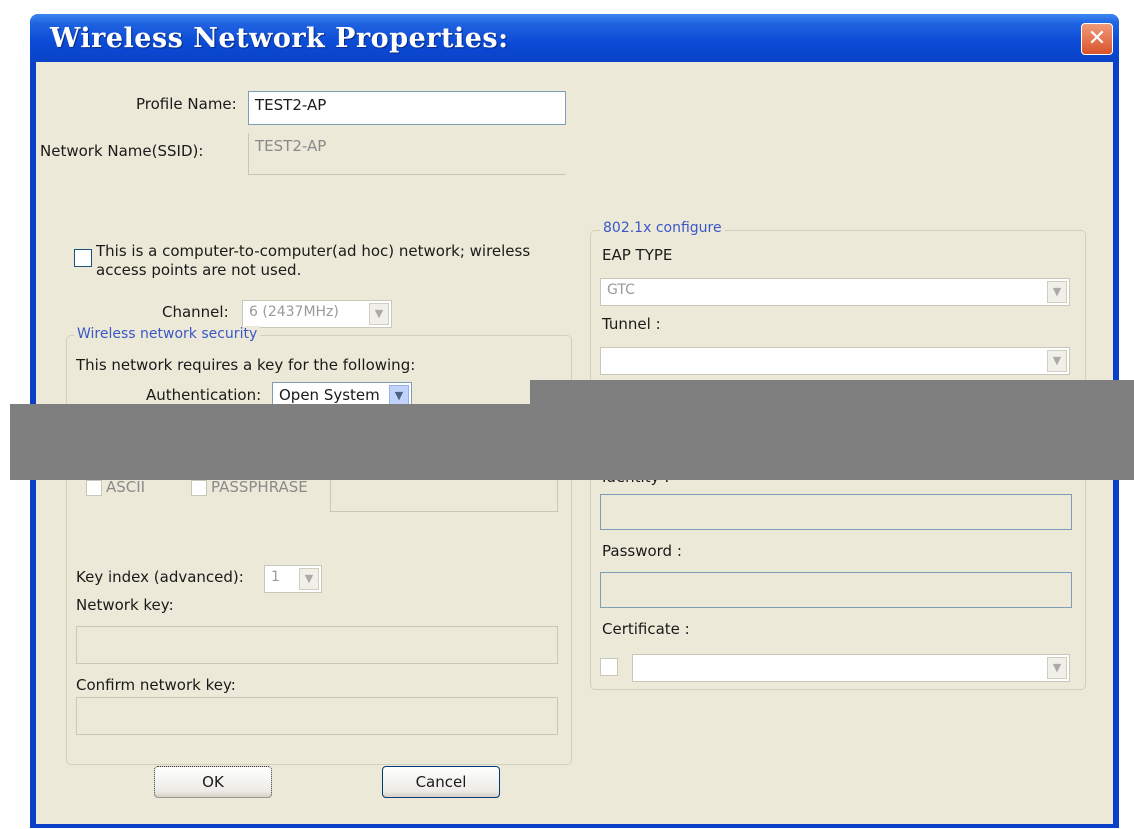 The image size is (1134, 829). What do you see at coordinates (160, 577) in the screenshot?
I see `key-index-label: Key index (advanced):` at bounding box center [160, 577].